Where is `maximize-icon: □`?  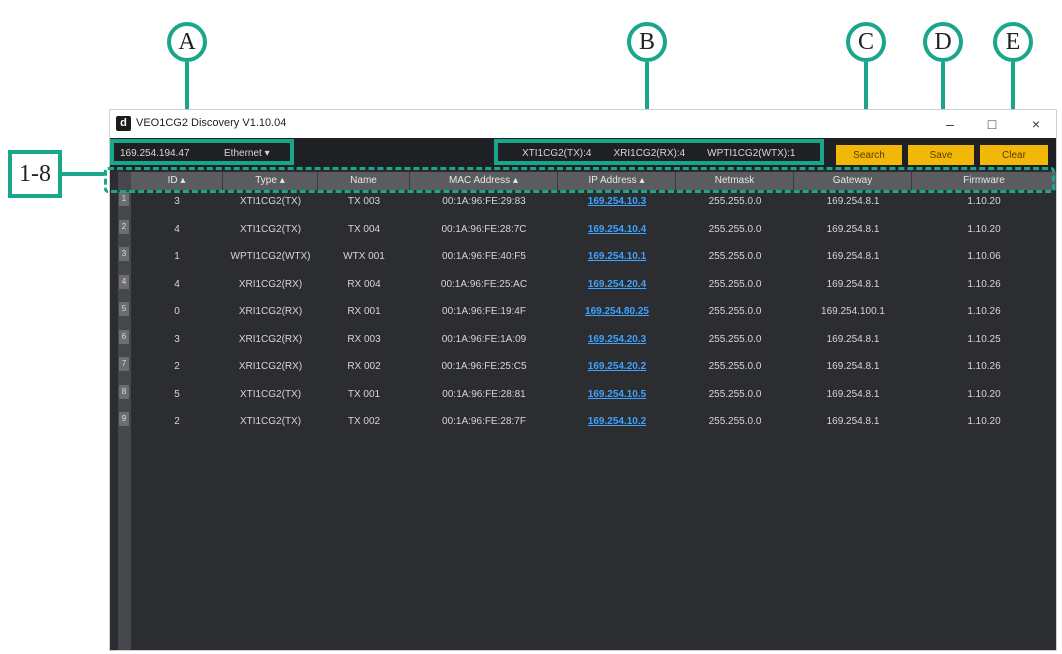 maximize-icon: □ is located at coordinates (992, 124).